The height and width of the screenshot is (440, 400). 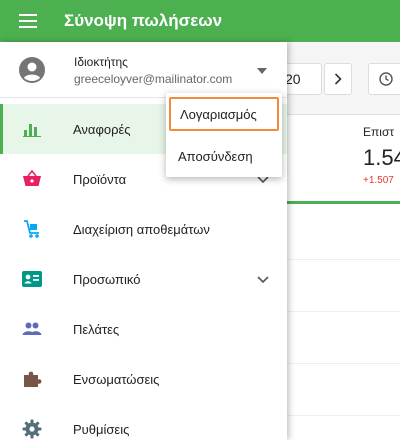 What do you see at coordinates (224, 135) in the screenshot?
I see `account-menu: Λογαριασμός Αποσύνδεση` at bounding box center [224, 135].